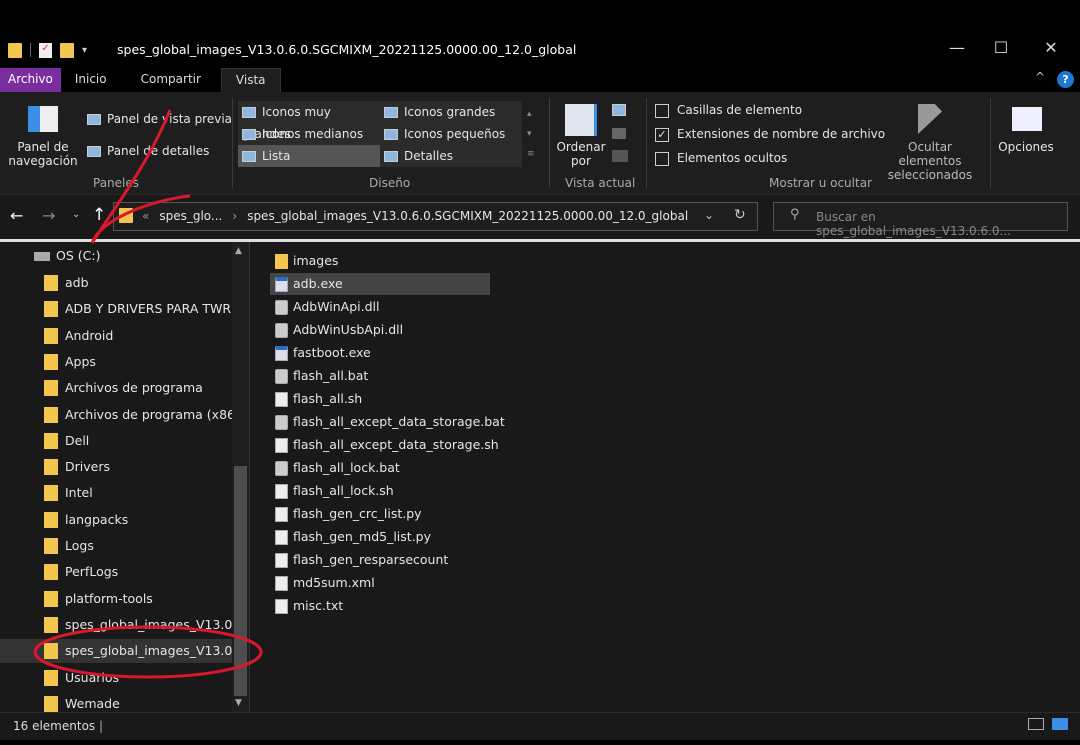 The height and width of the screenshot is (745, 1080). What do you see at coordinates (148, 652) in the screenshot?
I see `annotation-circle` at bounding box center [148, 652].